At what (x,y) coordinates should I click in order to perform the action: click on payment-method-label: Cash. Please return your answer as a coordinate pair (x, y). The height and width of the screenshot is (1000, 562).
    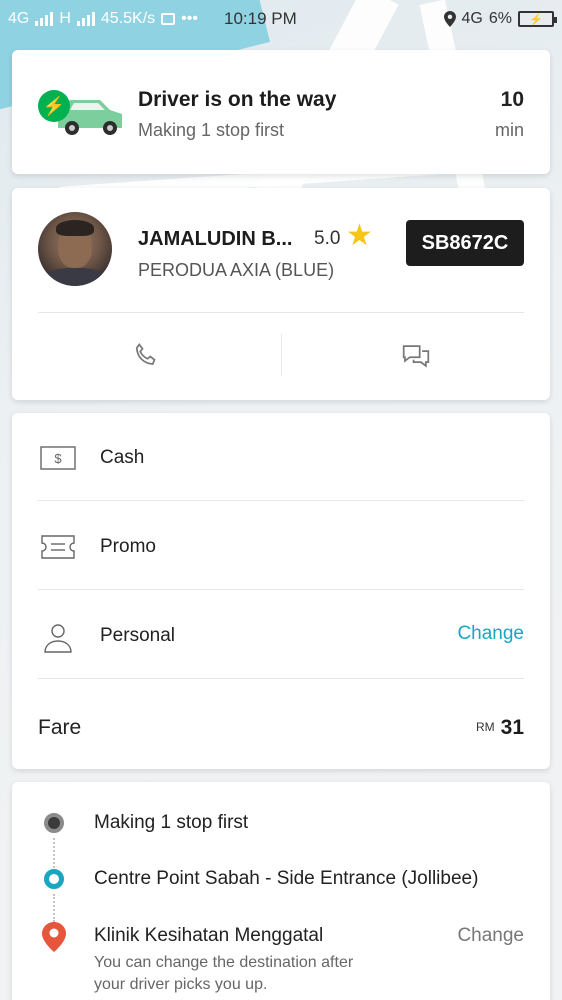
    Looking at the image, I should click on (122, 457).